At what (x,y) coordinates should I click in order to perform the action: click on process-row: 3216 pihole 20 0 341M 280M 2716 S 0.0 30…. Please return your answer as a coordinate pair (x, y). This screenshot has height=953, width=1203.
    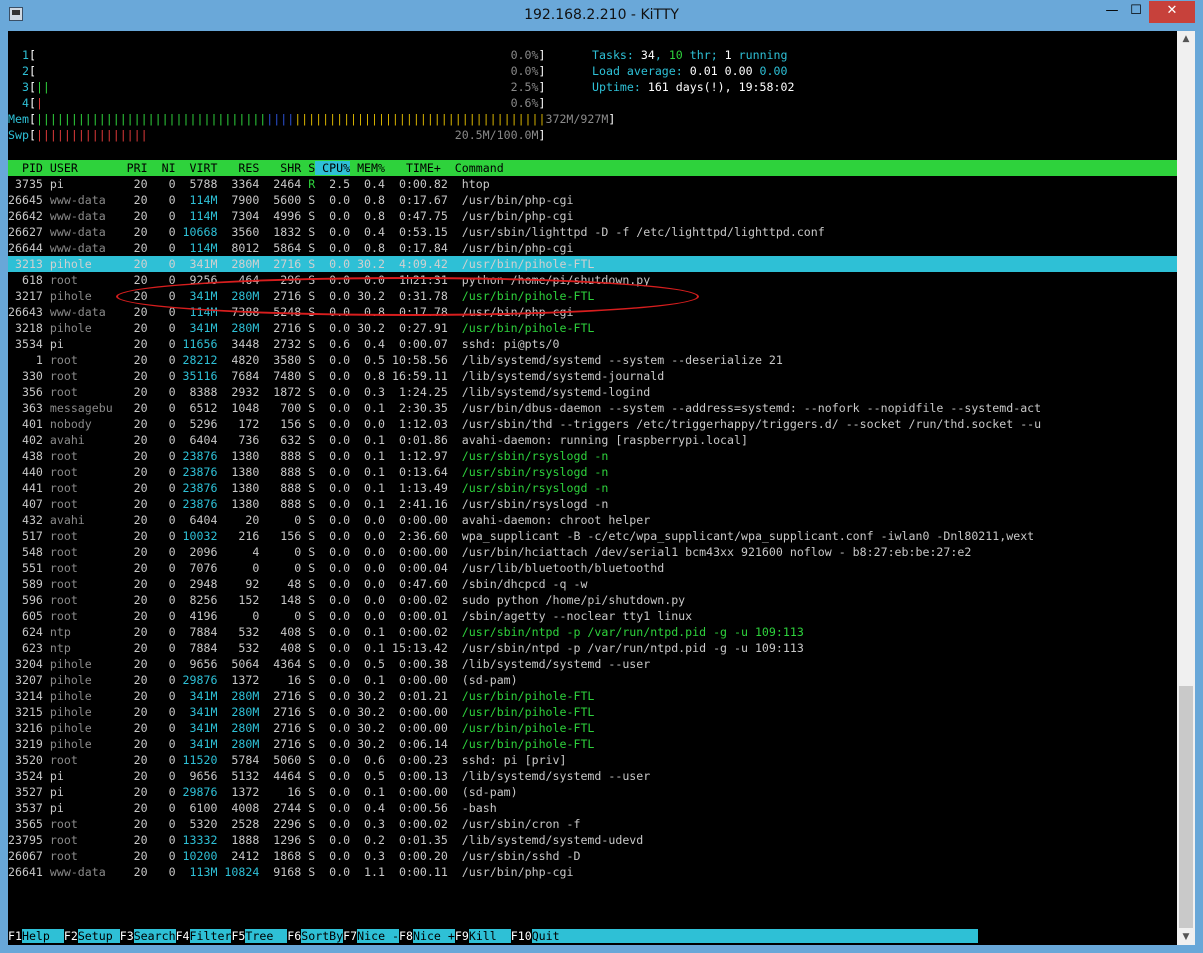
    Looking at the image, I should click on (592, 728).